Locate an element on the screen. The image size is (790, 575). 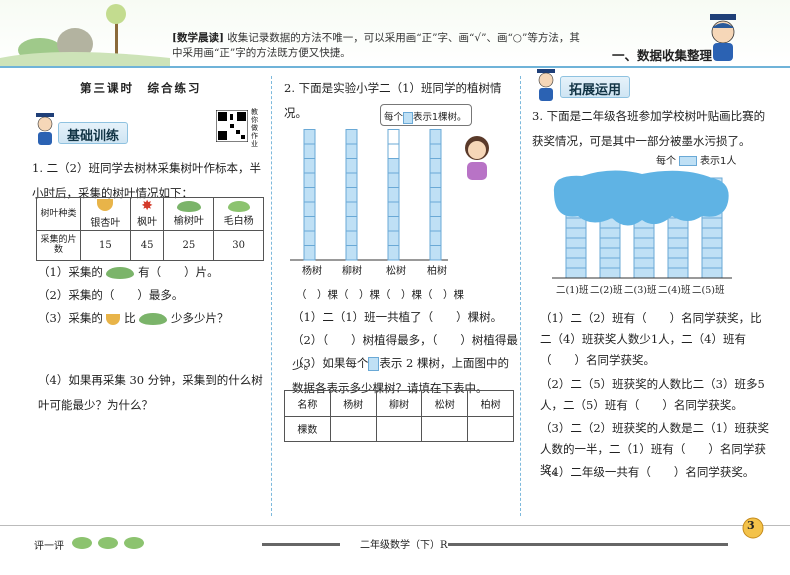
leaf-count-table: 树叶种类 银杏叶 ✸ 枫叶 榆树叶 毛白杨 采集的片数 15 45 25 30 is located at coordinates (150, 229).